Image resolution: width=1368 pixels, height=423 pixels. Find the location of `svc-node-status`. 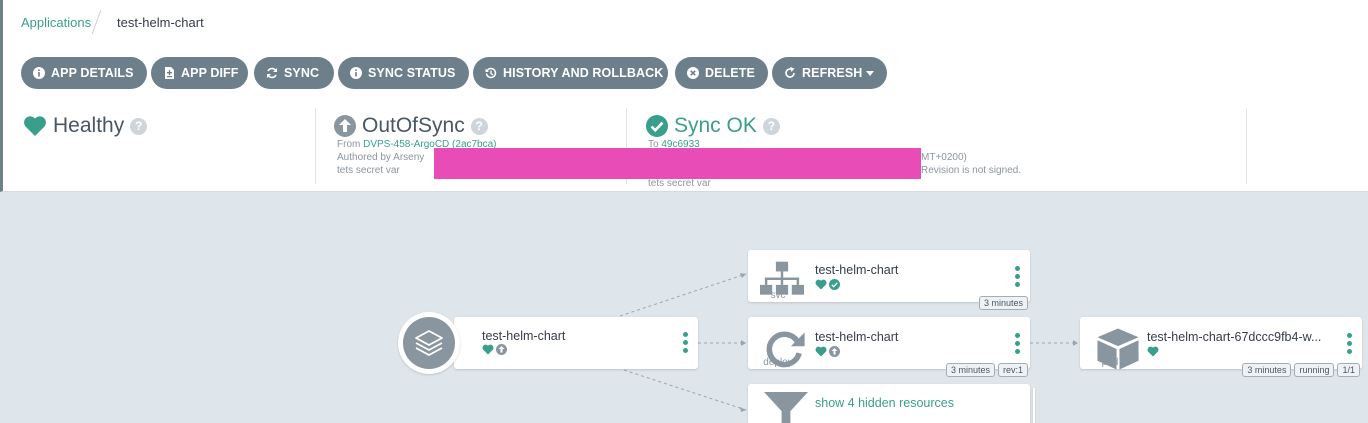

svc-node-status is located at coordinates (827, 284).